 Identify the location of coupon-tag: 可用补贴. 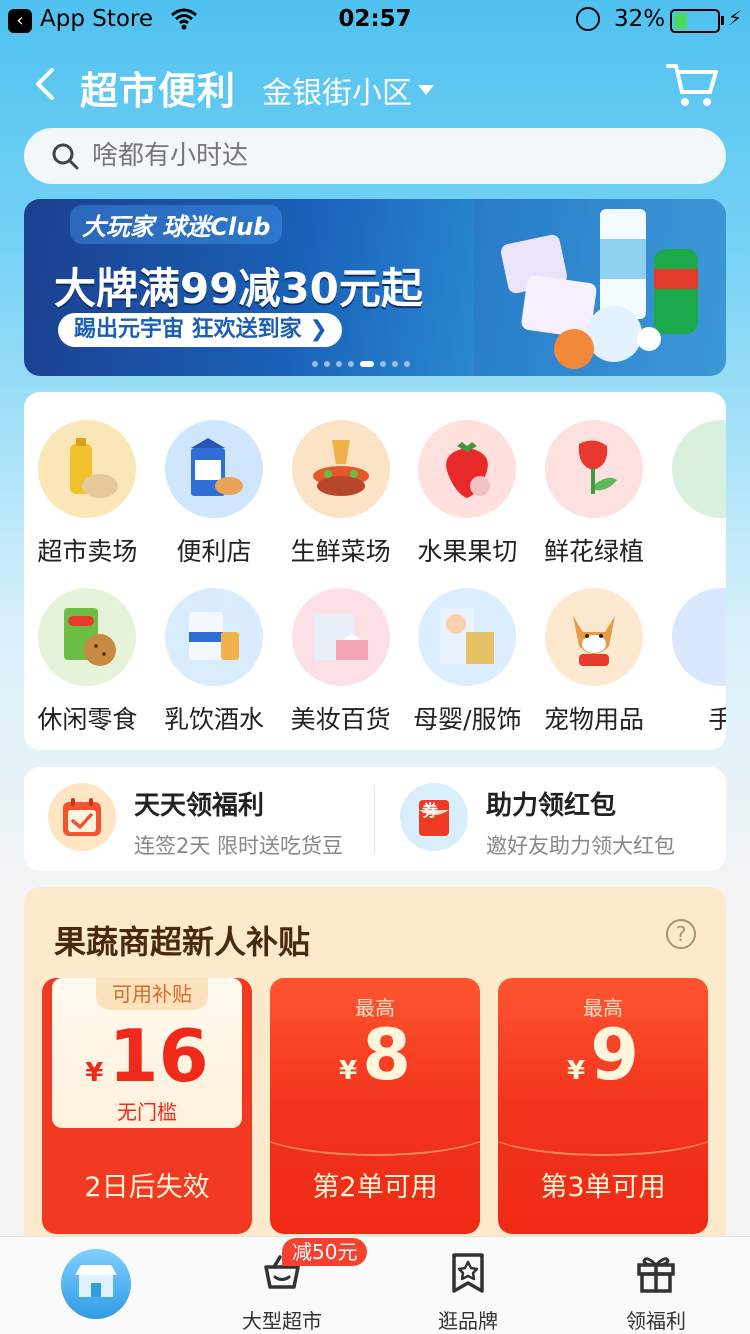
(152, 994).